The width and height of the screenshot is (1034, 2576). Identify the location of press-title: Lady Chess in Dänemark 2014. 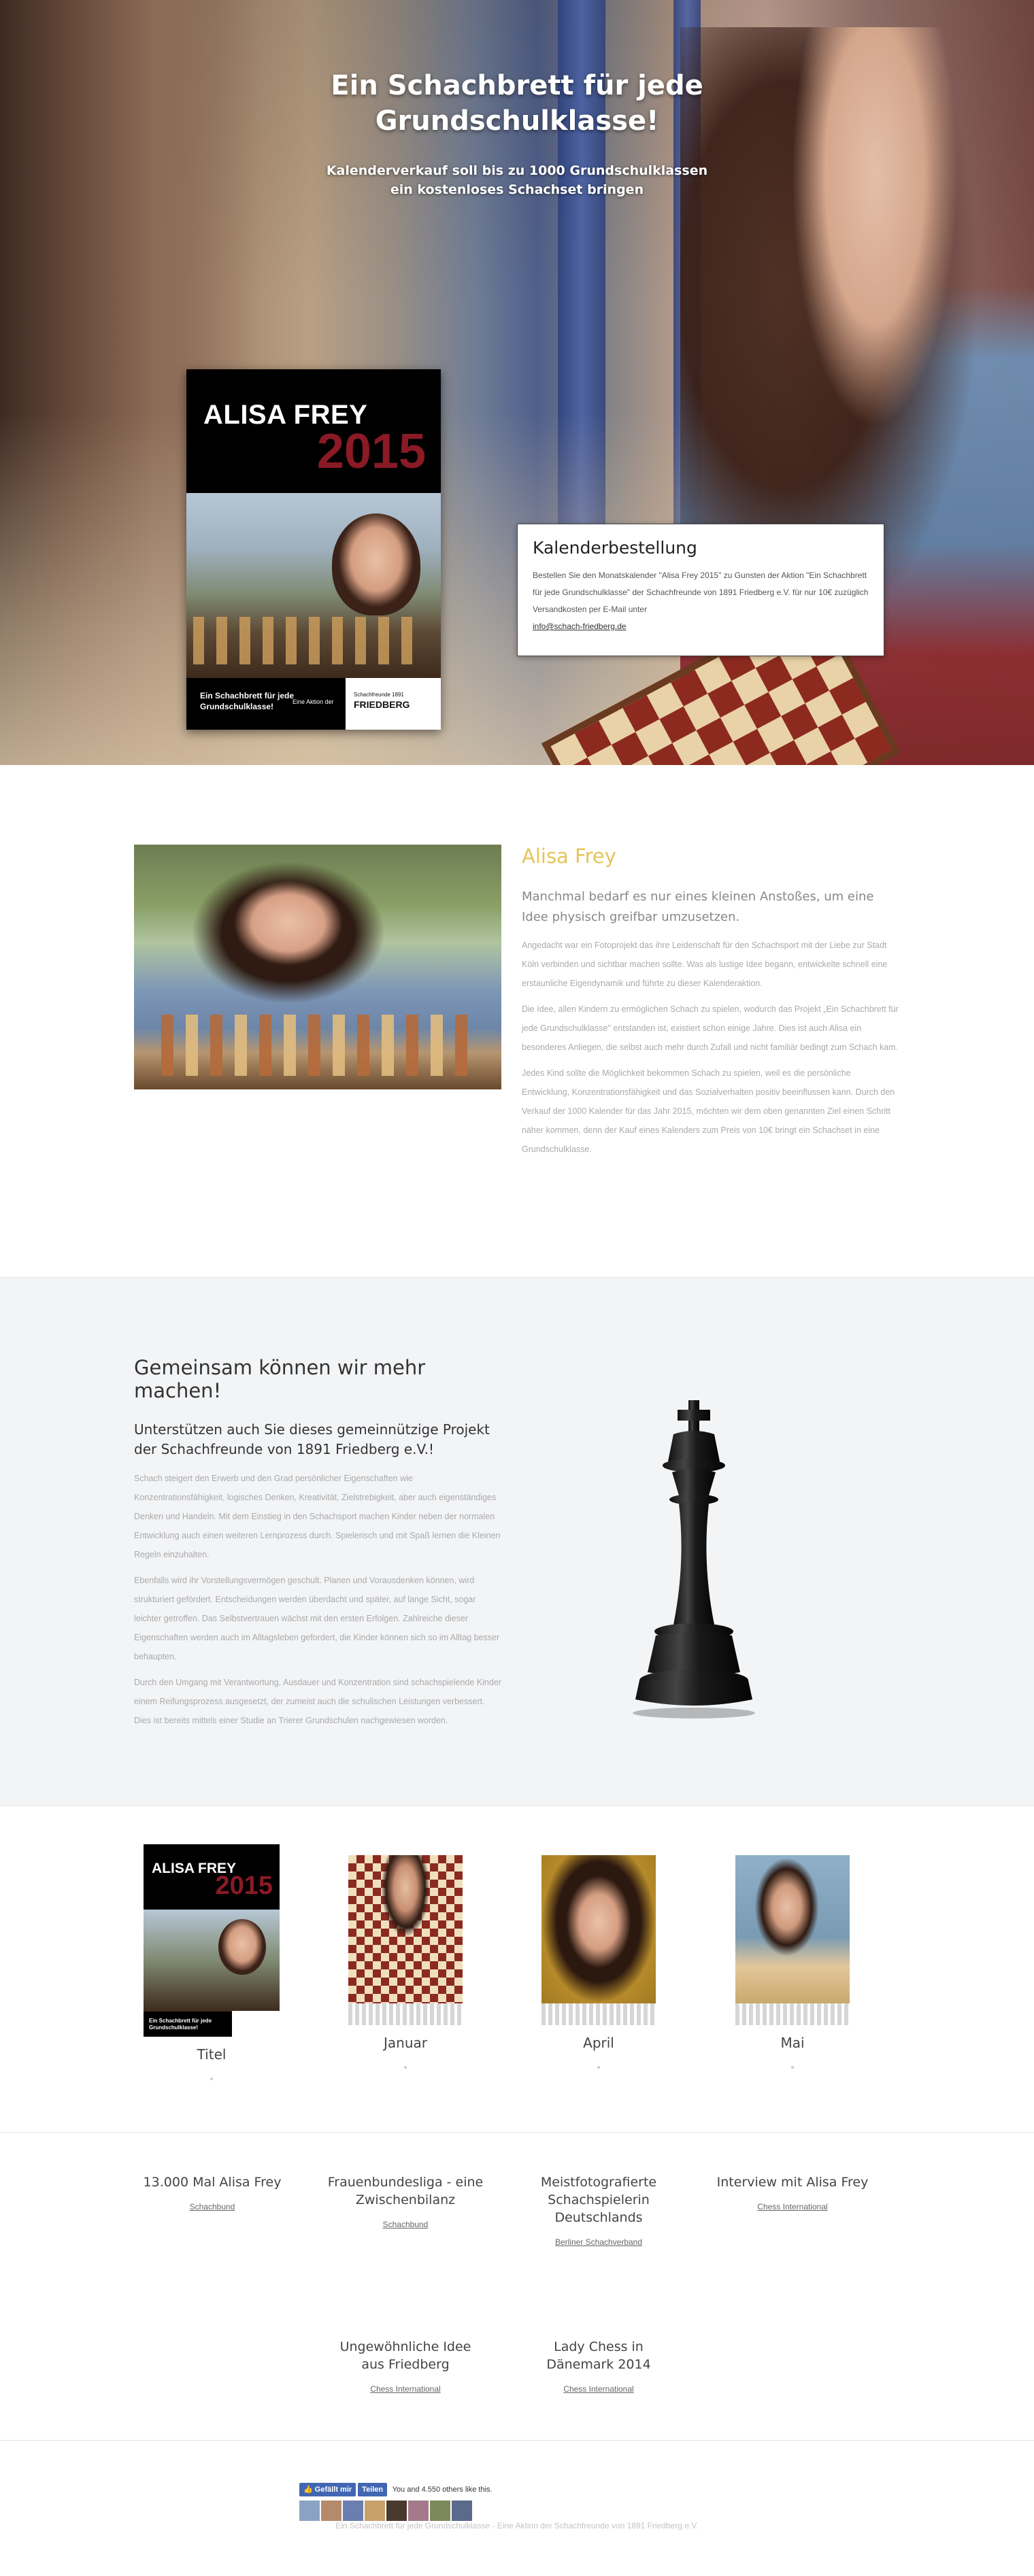
(598, 2355).